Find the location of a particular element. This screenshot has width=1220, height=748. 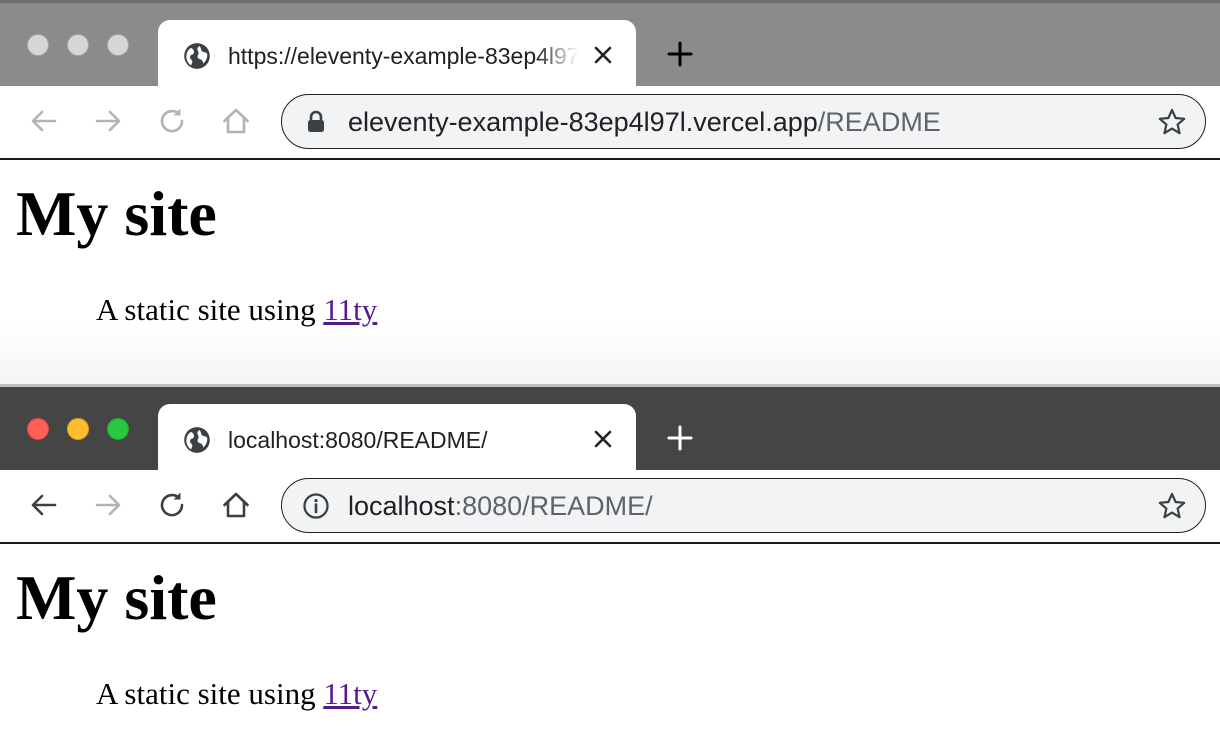

address-bar: localhost:8080/README/ is located at coordinates (743, 505).